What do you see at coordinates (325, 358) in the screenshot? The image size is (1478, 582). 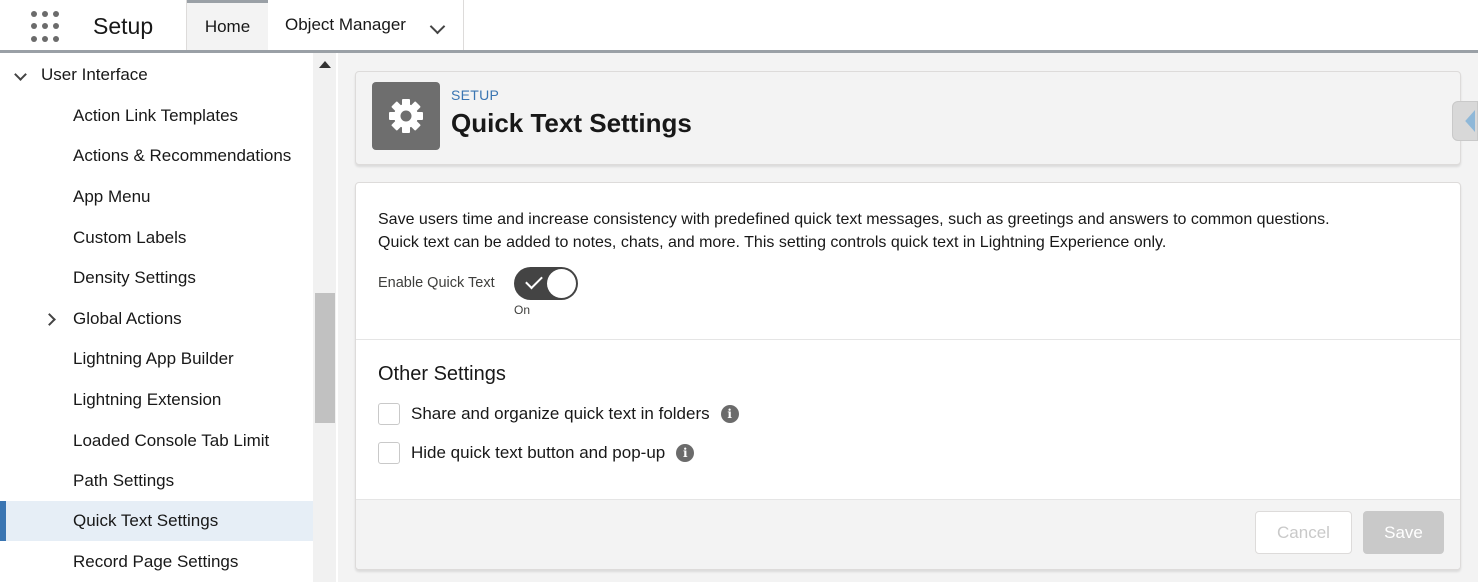 I see `scrollbar-thumb` at bounding box center [325, 358].